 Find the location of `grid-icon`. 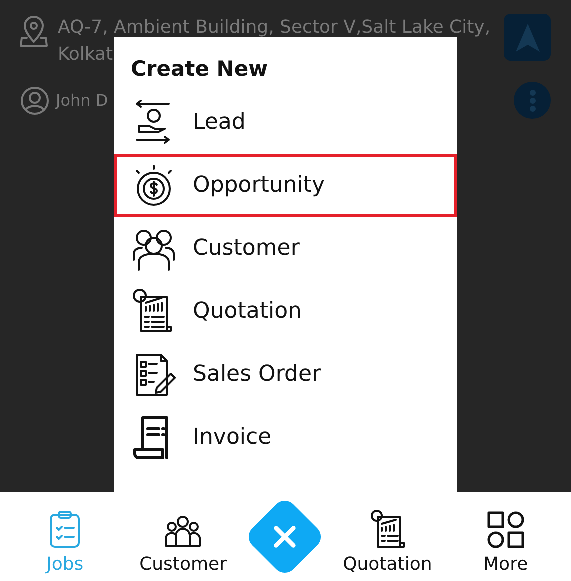

grid-icon is located at coordinates (506, 530).